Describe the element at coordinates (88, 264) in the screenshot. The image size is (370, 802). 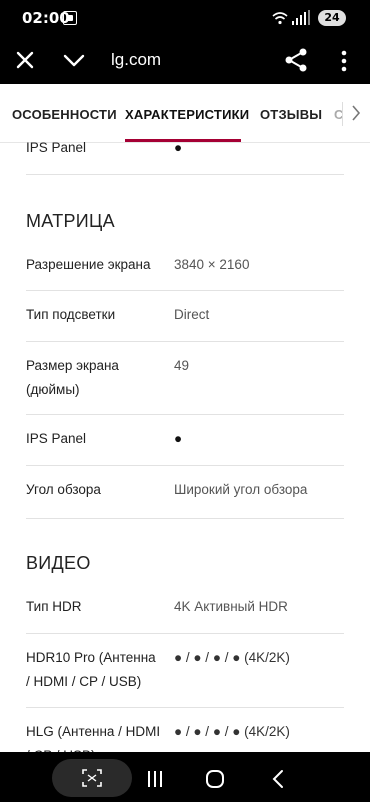
I see `spec-label: Разрешение экрана` at that location.